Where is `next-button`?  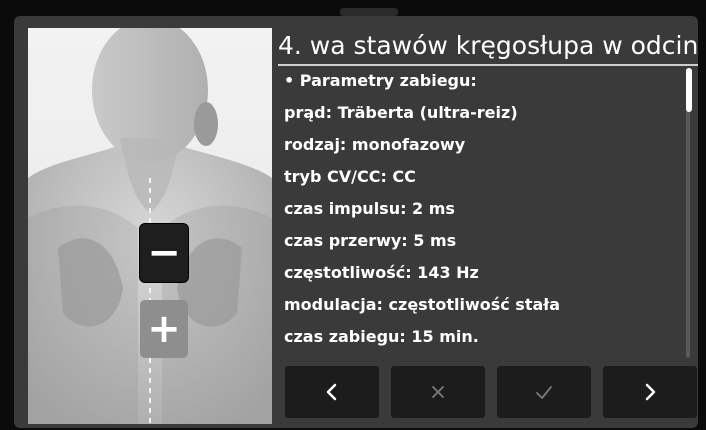
next-button is located at coordinates (650, 392).